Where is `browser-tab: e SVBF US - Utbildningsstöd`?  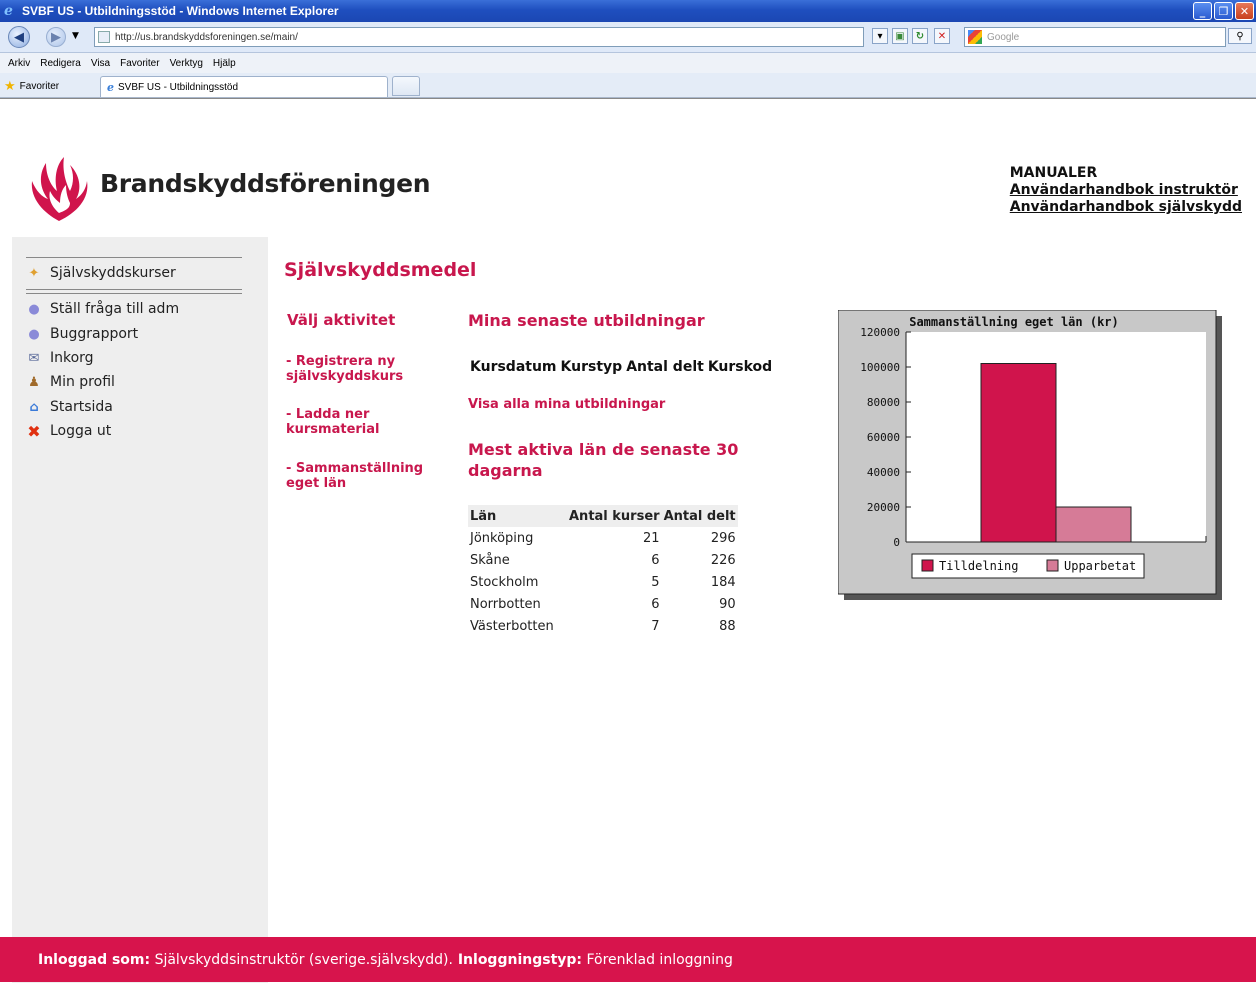 browser-tab: e SVBF US - Utbildningsstöd is located at coordinates (244, 86).